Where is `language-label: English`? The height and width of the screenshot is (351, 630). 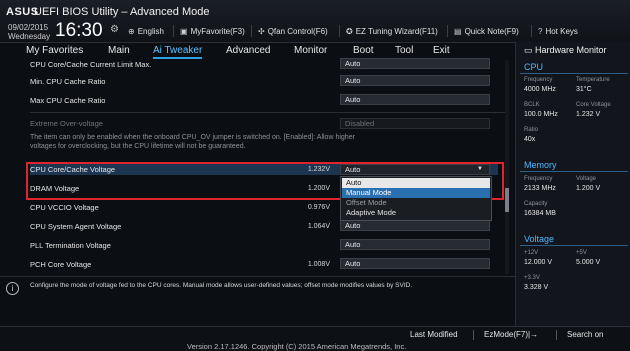
language-label: English is located at coordinates (150, 31).